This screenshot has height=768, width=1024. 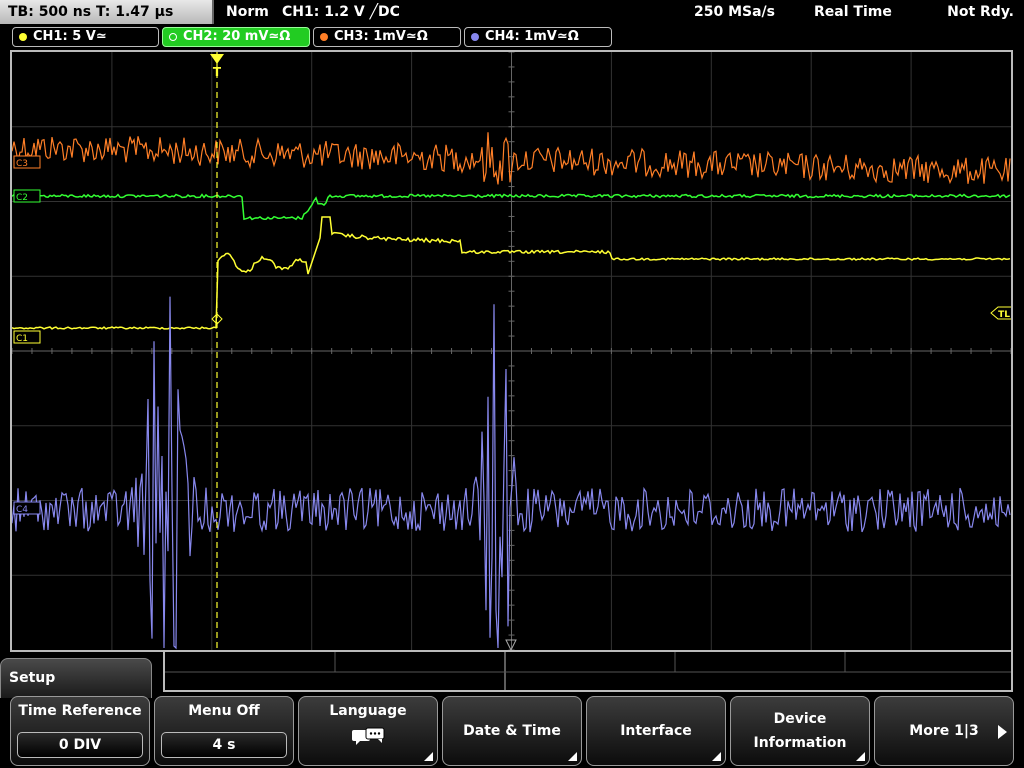 What do you see at coordinates (224, 711) in the screenshot?
I see `menu-off-label: Menu Off` at bounding box center [224, 711].